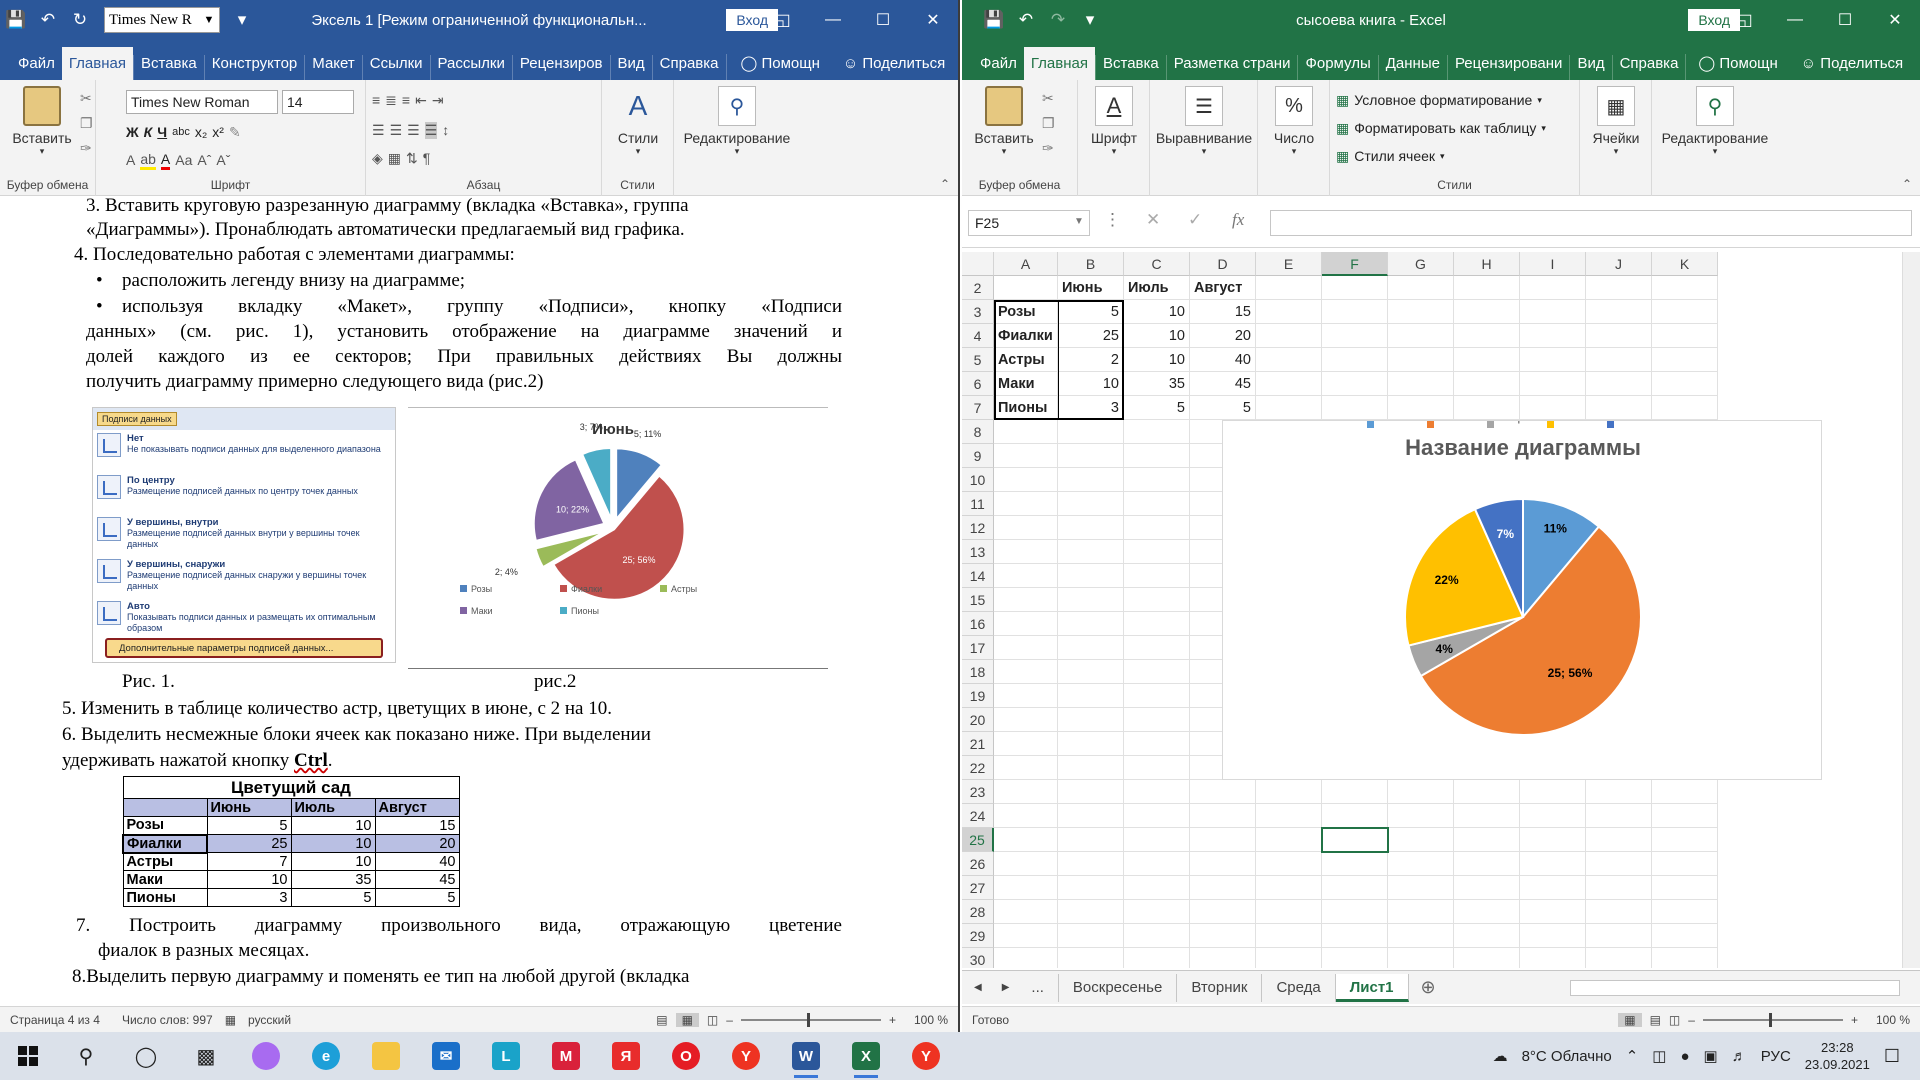 The height and width of the screenshot is (1080, 1920). What do you see at coordinates (1026, 384) in the screenshot?
I see `cell-value: Маки` at bounding box center [1026, 384].